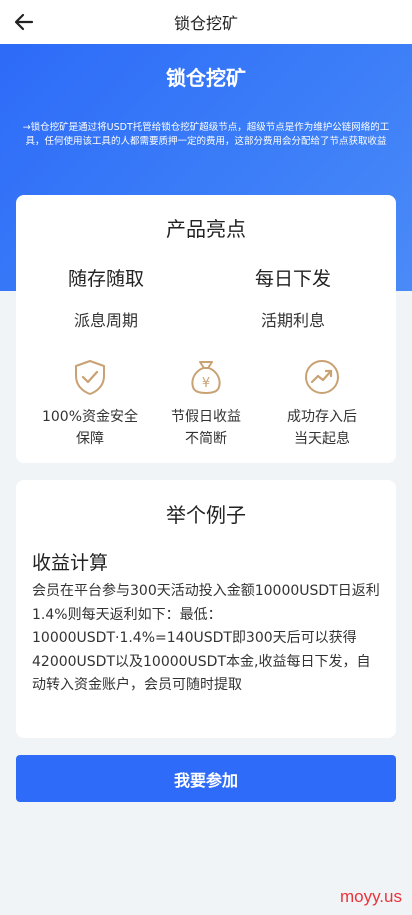 The image size is (412, 915). I want to click on money-bag-icon: ¥, so click(206, 377).